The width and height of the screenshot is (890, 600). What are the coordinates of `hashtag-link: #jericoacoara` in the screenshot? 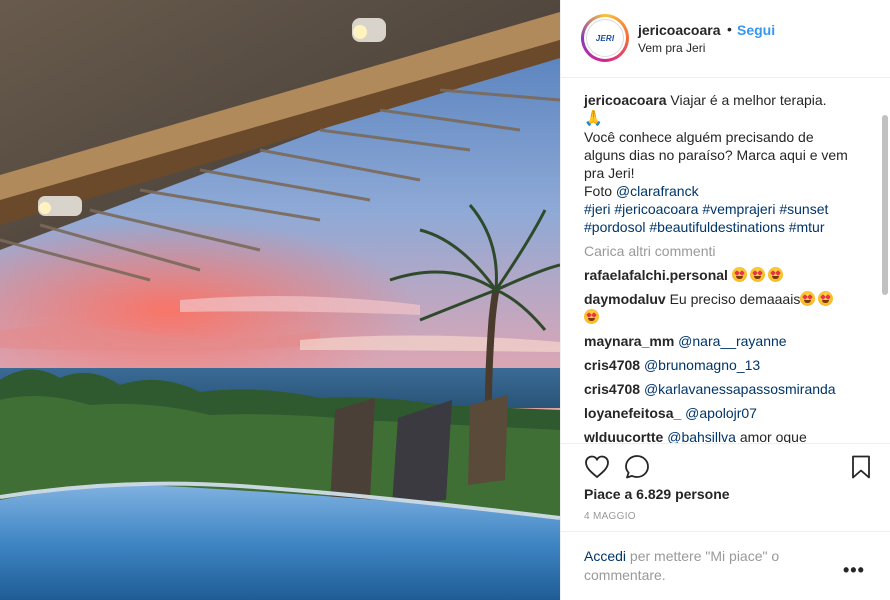 It's located at (656, 209).